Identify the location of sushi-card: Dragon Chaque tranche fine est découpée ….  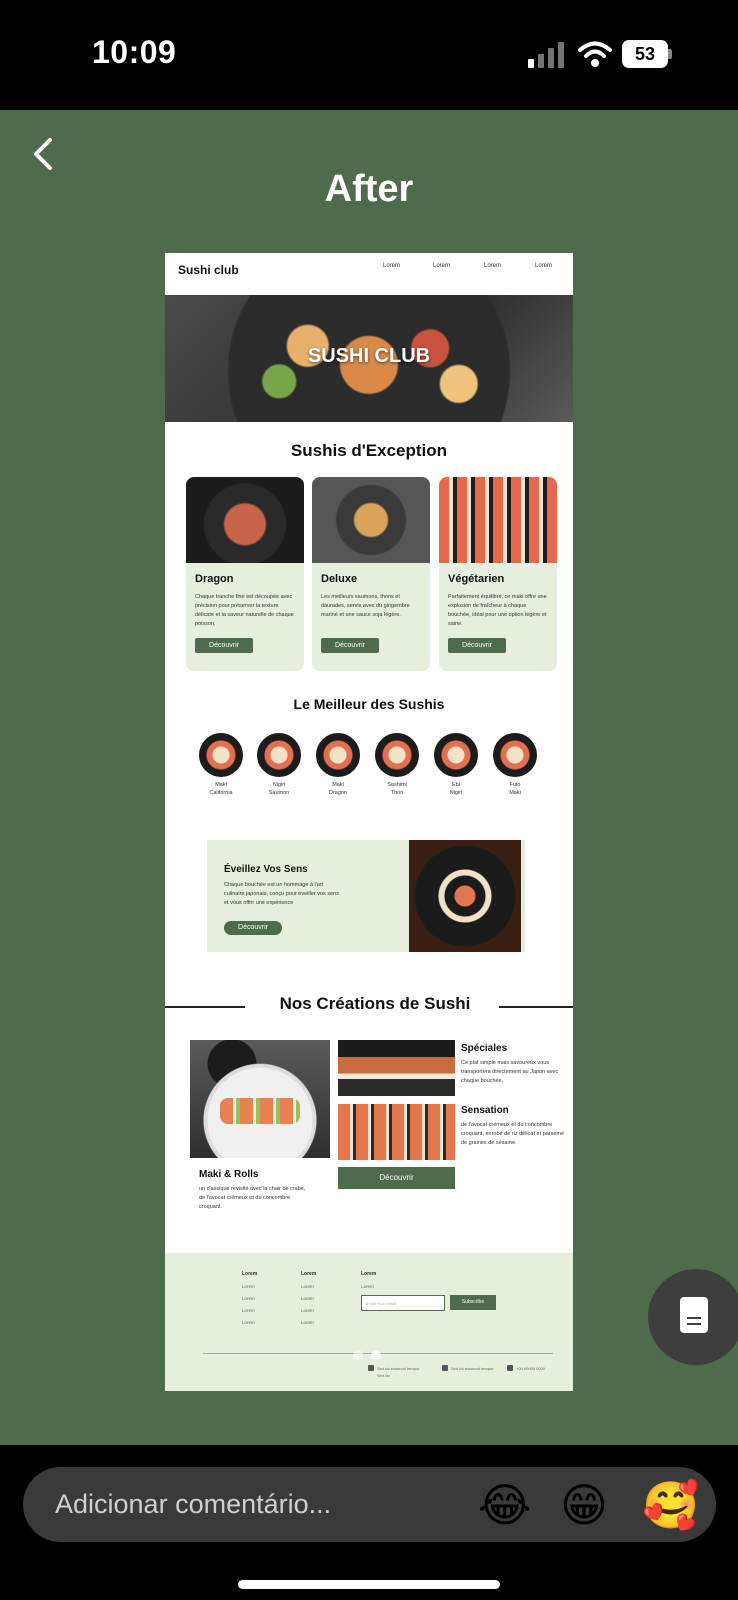
(245, 574).